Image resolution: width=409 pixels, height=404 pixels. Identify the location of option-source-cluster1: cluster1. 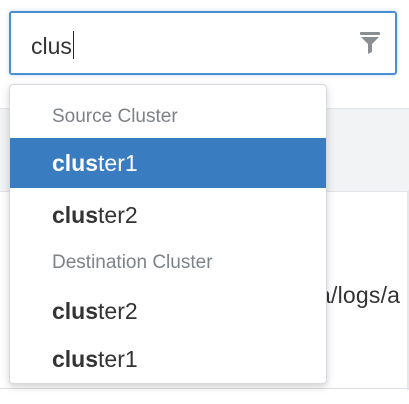
(168, 163).